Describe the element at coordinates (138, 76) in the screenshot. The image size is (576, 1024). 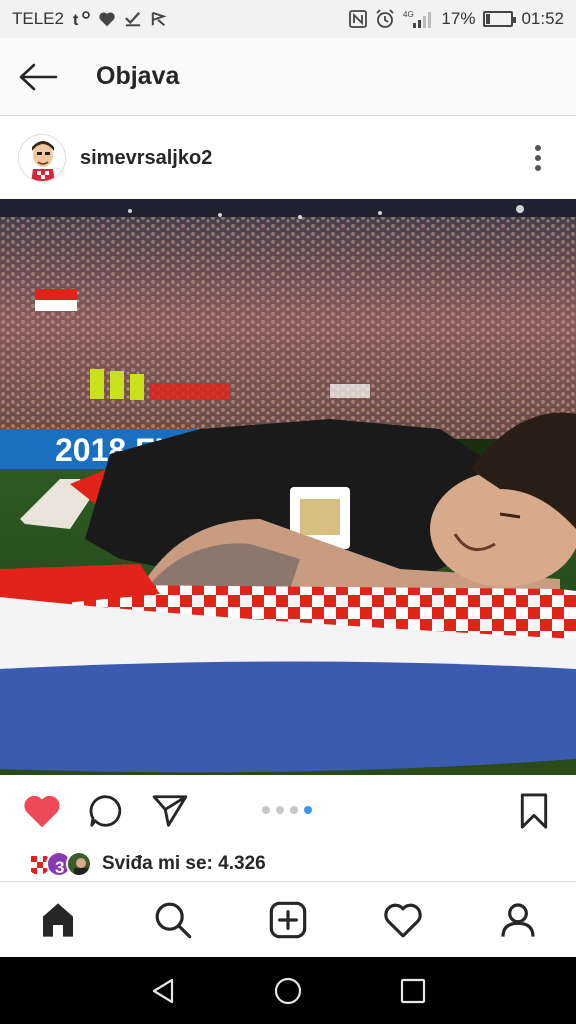
I see `page-title: Objava` at that location.